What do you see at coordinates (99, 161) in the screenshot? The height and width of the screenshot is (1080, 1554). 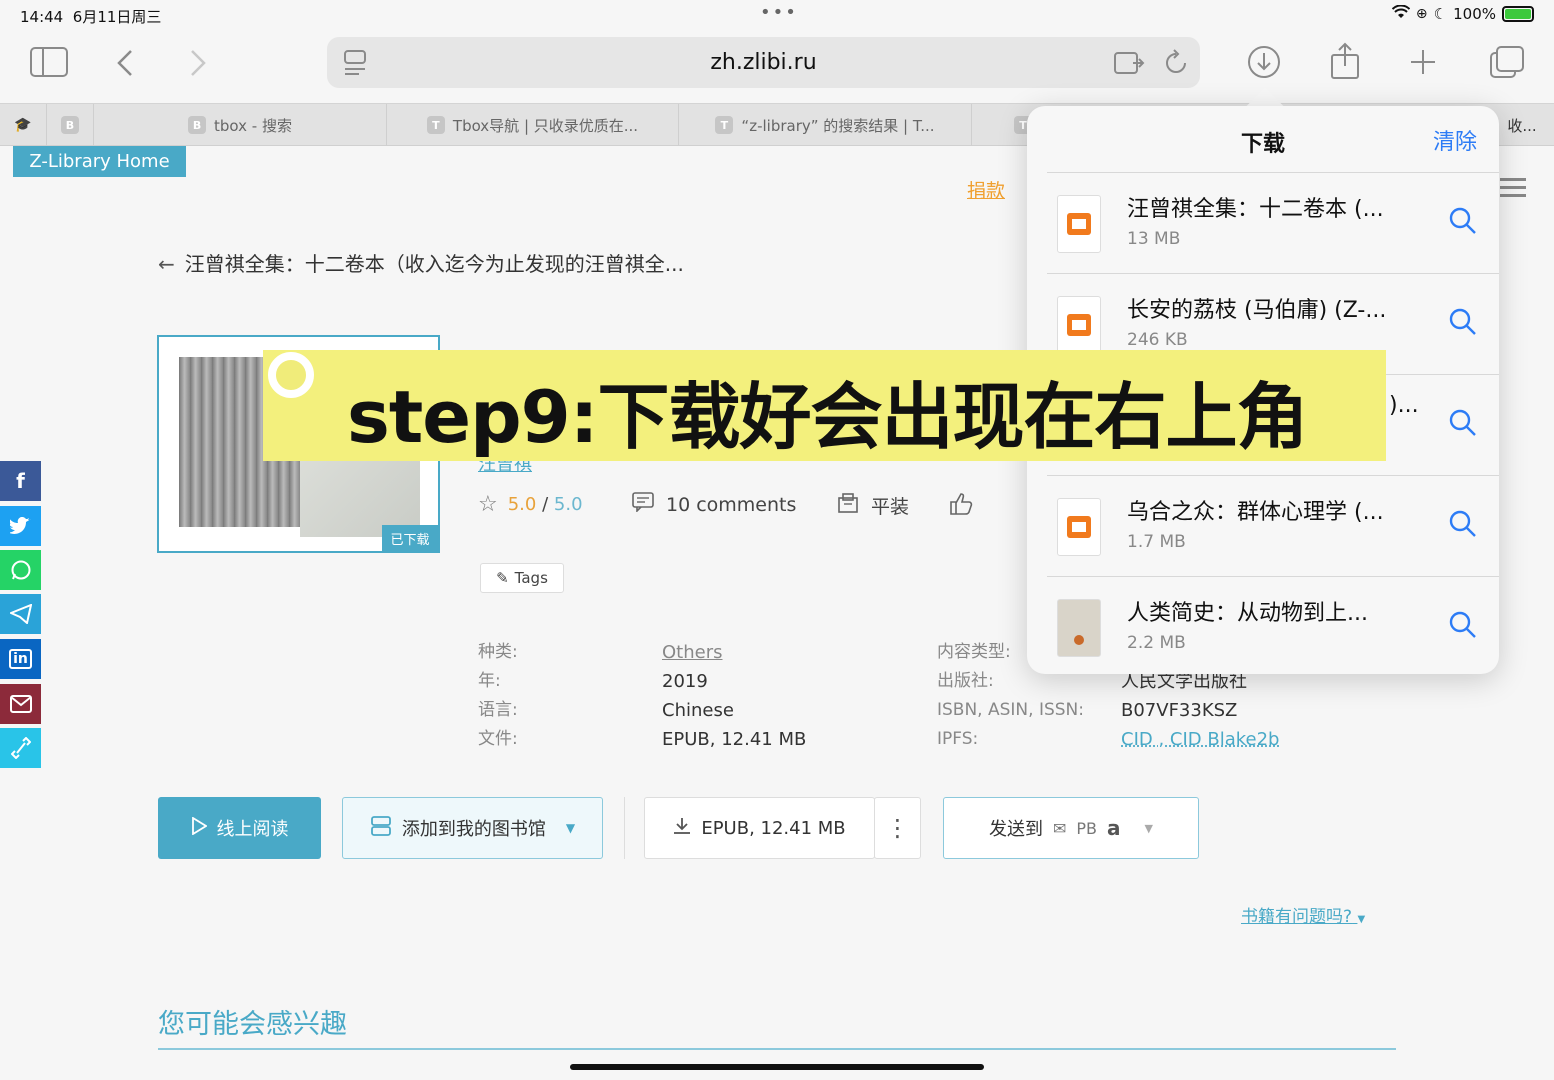 I see `zlibrary-home-button: Z-Library Home` at bounding box center [99, 161].